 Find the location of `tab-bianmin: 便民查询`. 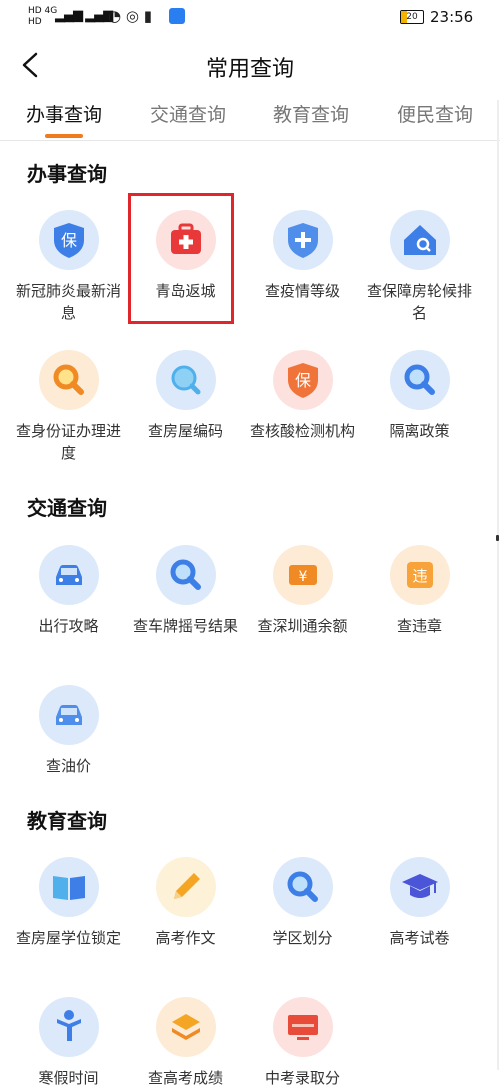

tab-bianmin: 便民查询 is located at coordinates (435, 113).